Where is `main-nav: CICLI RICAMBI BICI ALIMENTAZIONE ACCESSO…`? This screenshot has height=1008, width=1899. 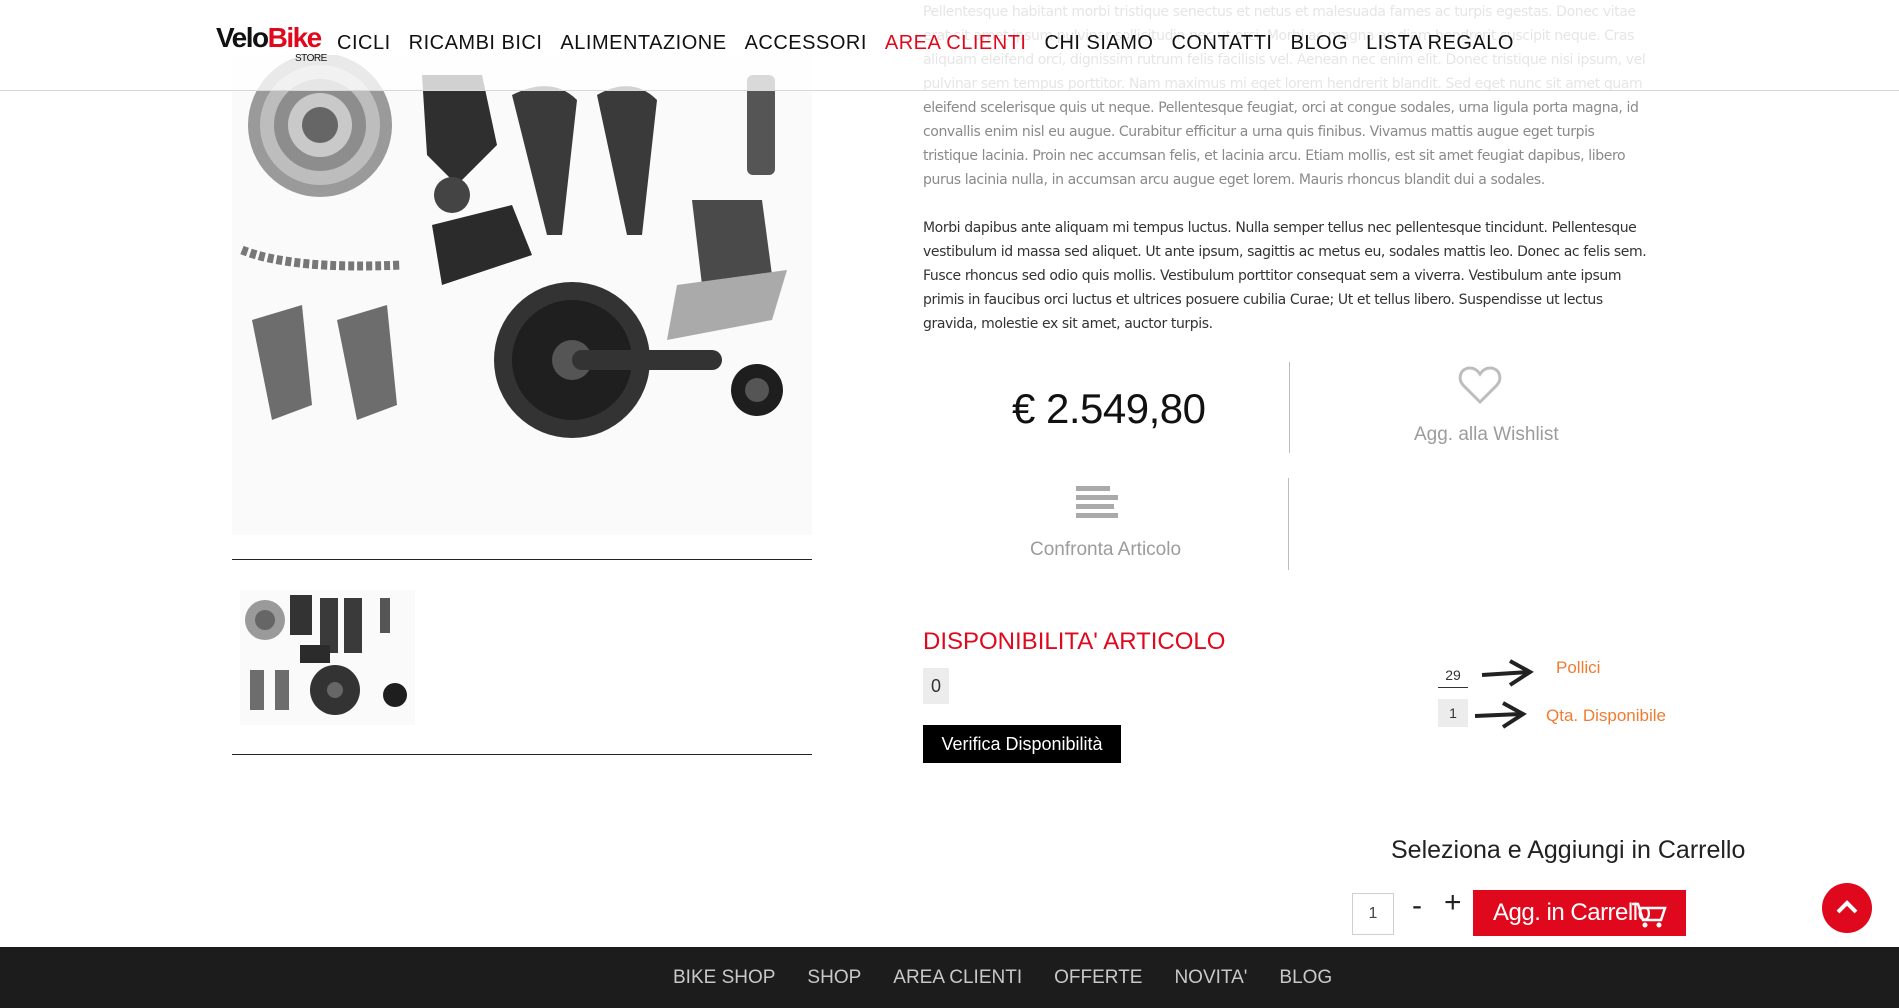 main-nav: CICLI RICAMBI BICI ALIMENTAZIONE ACCESSO… is located at coordinates (925, 43).